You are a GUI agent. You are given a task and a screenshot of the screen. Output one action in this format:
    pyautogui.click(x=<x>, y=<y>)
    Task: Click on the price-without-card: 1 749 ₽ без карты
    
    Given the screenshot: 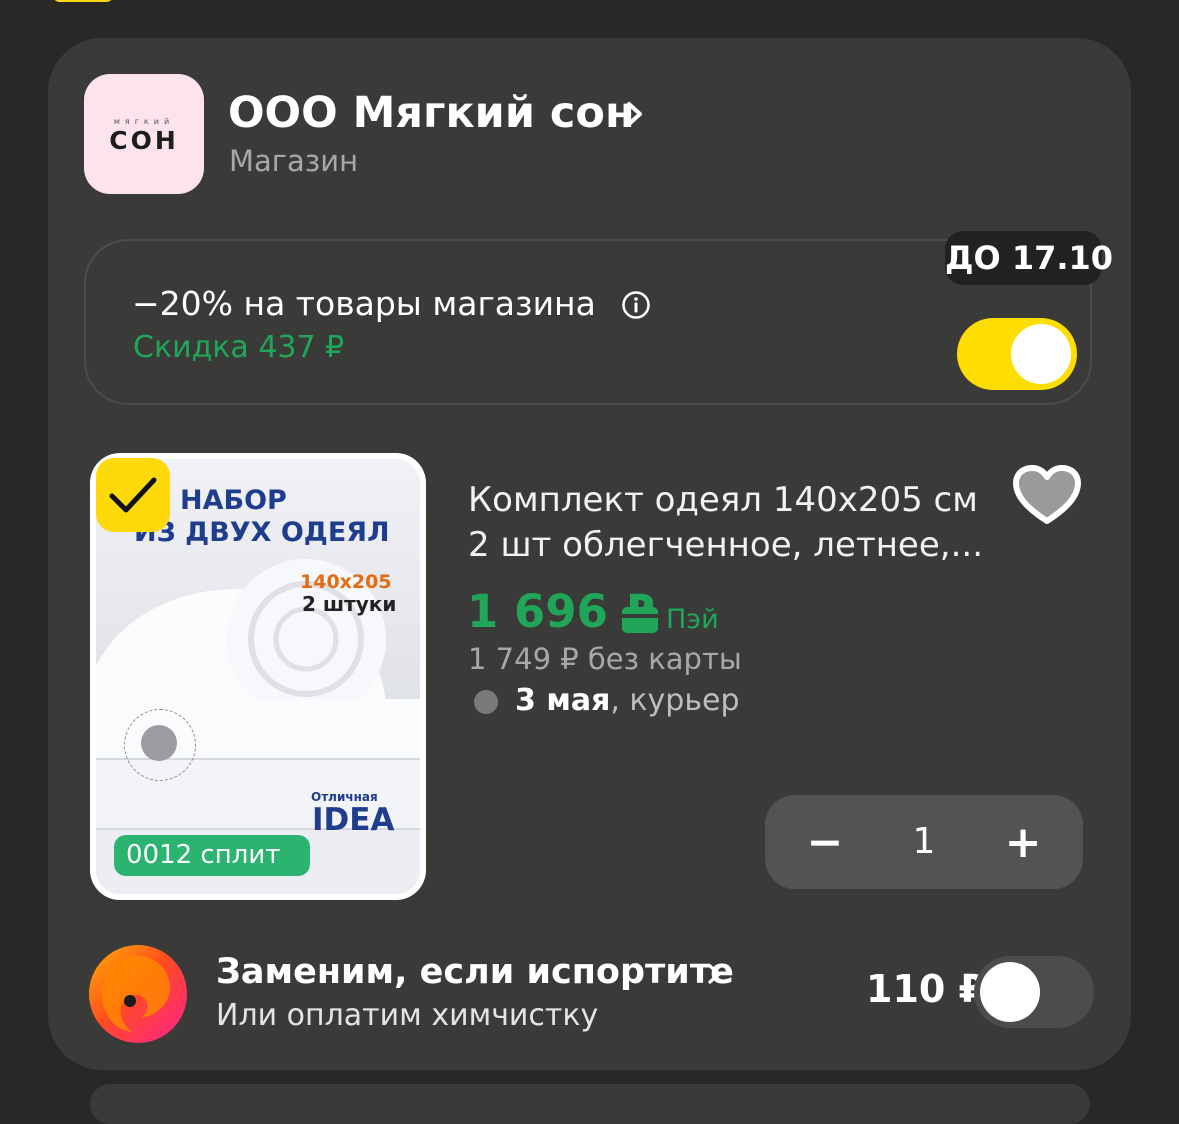 What is the action you would take?
    pyautogui.click(x=605, y=659)
    